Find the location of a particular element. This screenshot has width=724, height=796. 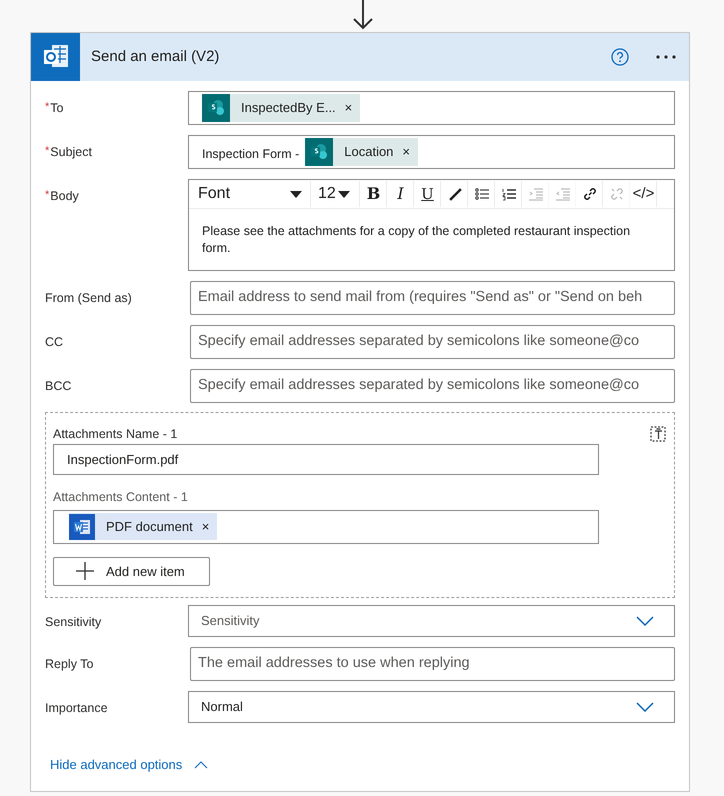

body-editor: Font 12 B I U </> Please see the attachments for a copy of the completed restaurant inspection form. is located at coordinates (431, 225).